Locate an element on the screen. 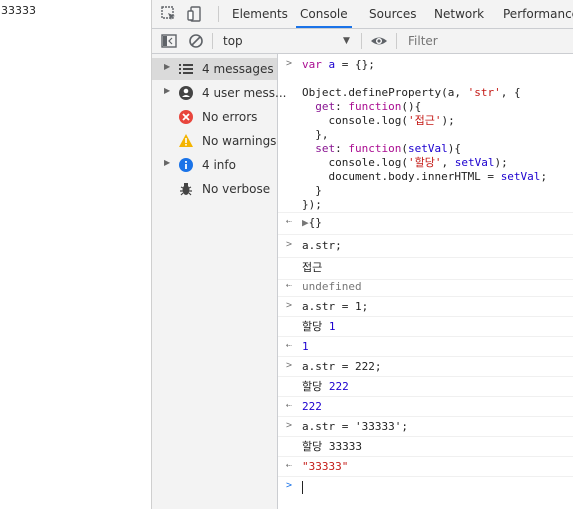 The image size is (573, 509). console-result-entry: ⇠ 1 is located at coordinates (425, 346).